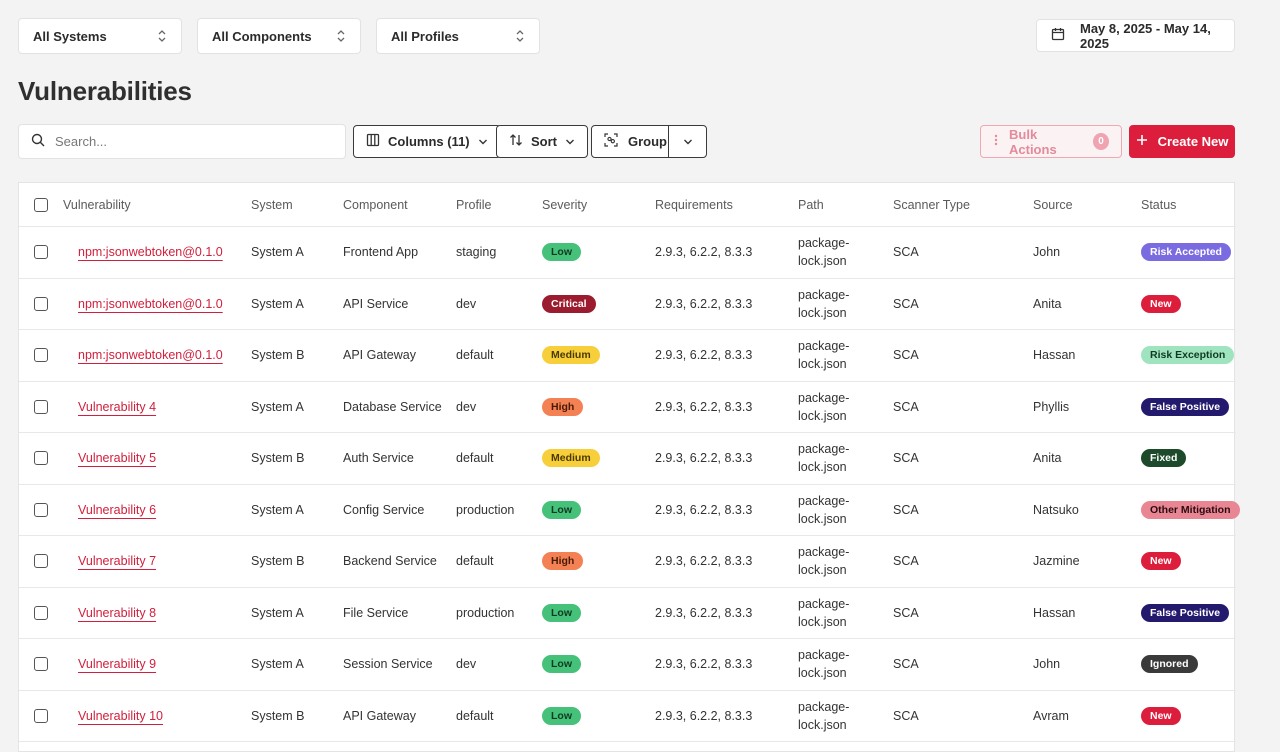 This screenshot has height=752, width=1280. Describe the element at coordinates (1033, 141) in the screenshot. I see `bulk-actions-label: Bulk Actions` at that location.